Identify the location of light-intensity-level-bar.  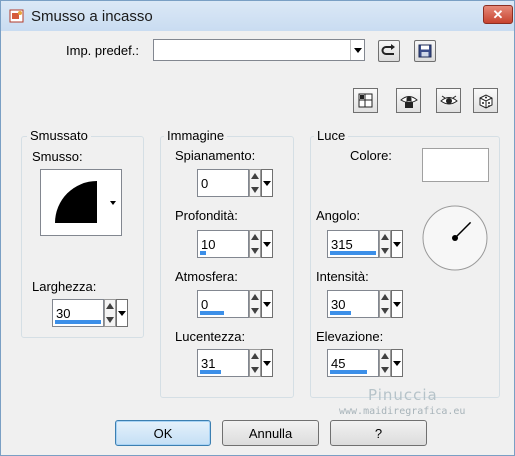
(340, 313).